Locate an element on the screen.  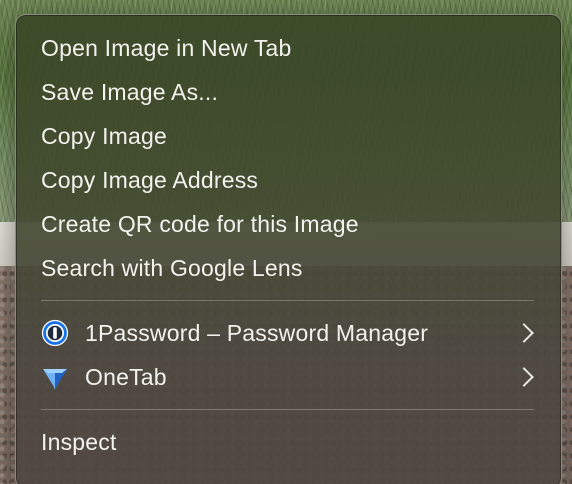
menu-item-label: Create QR code for this Image is located at coordinates (200, 223).